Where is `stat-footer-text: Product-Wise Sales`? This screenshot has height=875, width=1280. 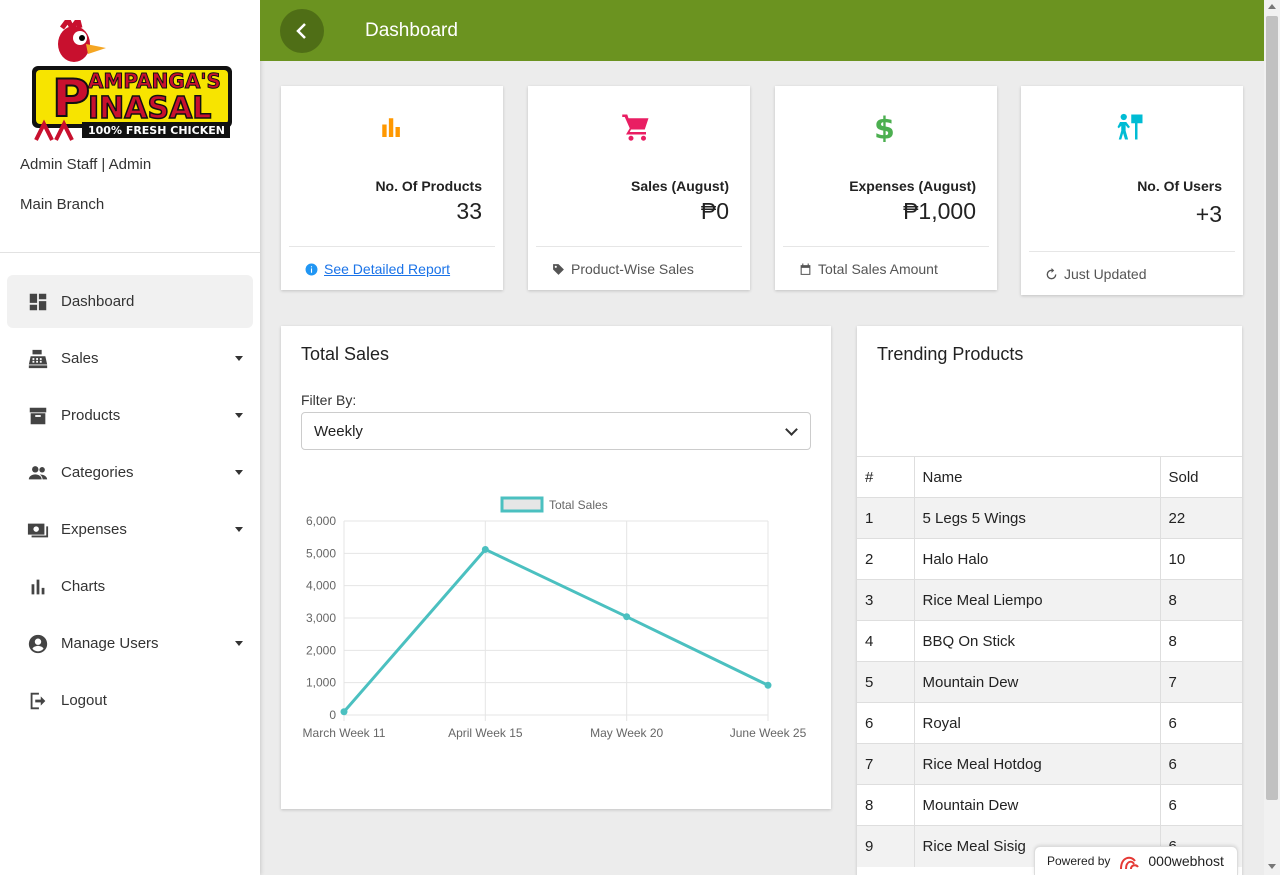 stat-footer-text: Product-Wise Sales is located at coordinates (632, 269).